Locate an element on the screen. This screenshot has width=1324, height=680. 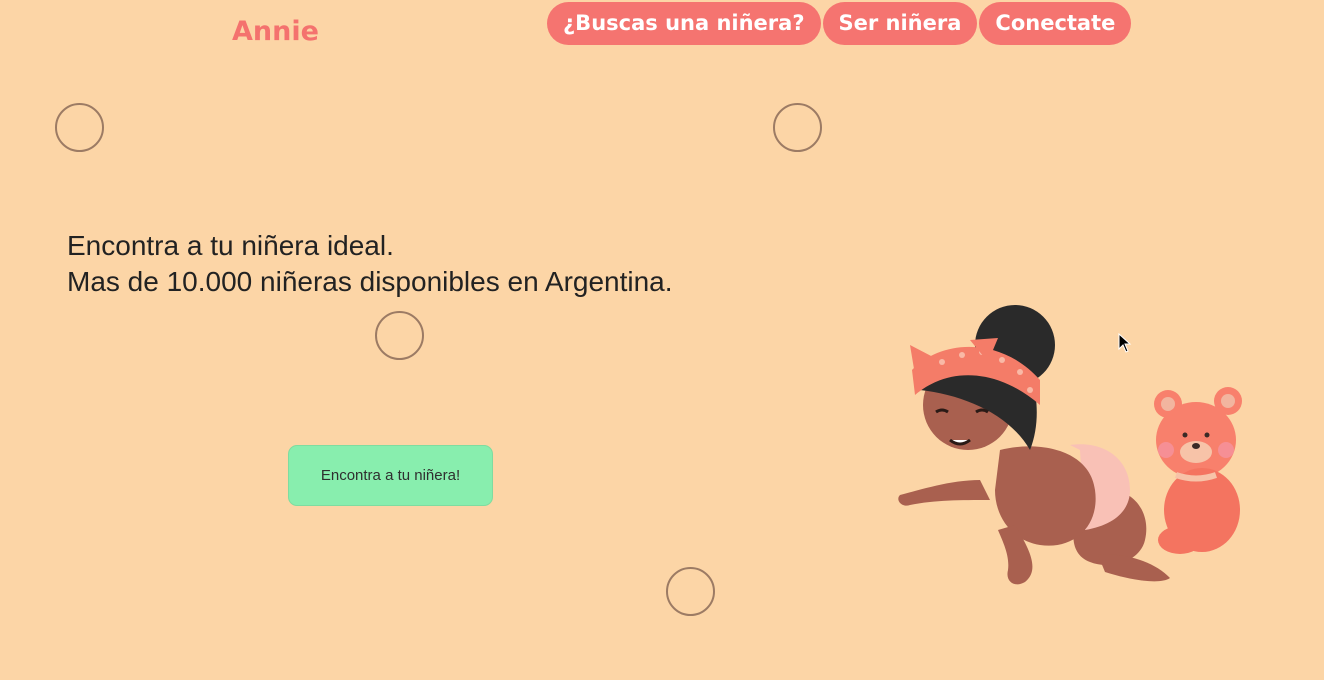
baby-illustration is located at coordinates (1070, 445).